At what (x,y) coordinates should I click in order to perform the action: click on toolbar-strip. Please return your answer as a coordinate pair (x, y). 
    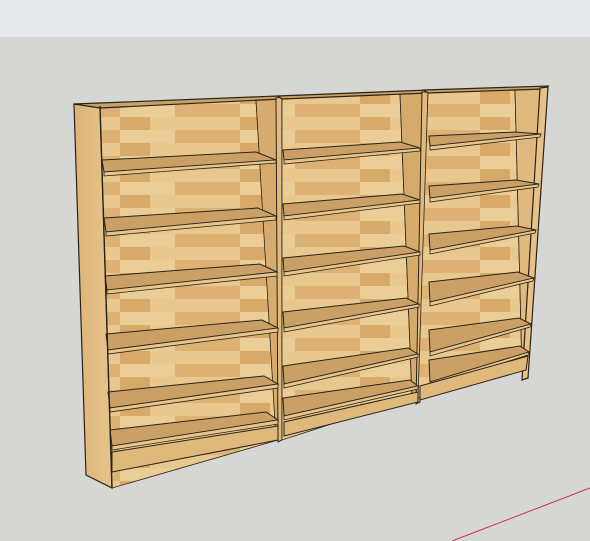
    Looking at the image, I should click on (295, 19).